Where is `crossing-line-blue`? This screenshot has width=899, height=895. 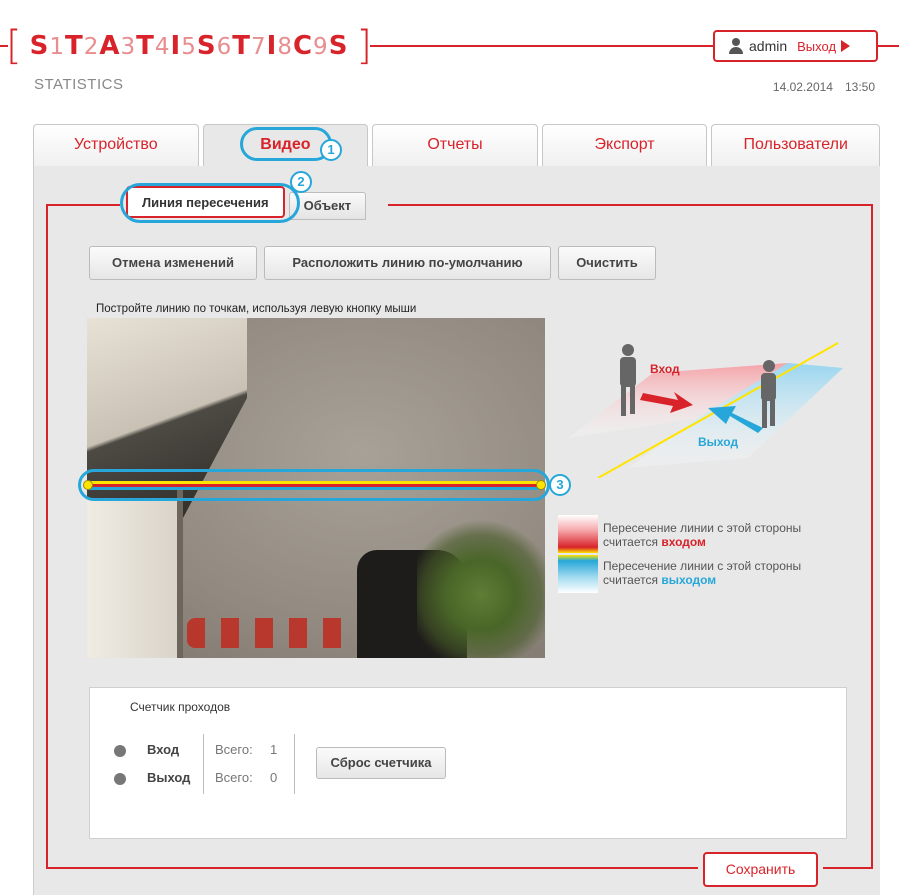
crossing-line-blue is located at coordinates (314, 488).